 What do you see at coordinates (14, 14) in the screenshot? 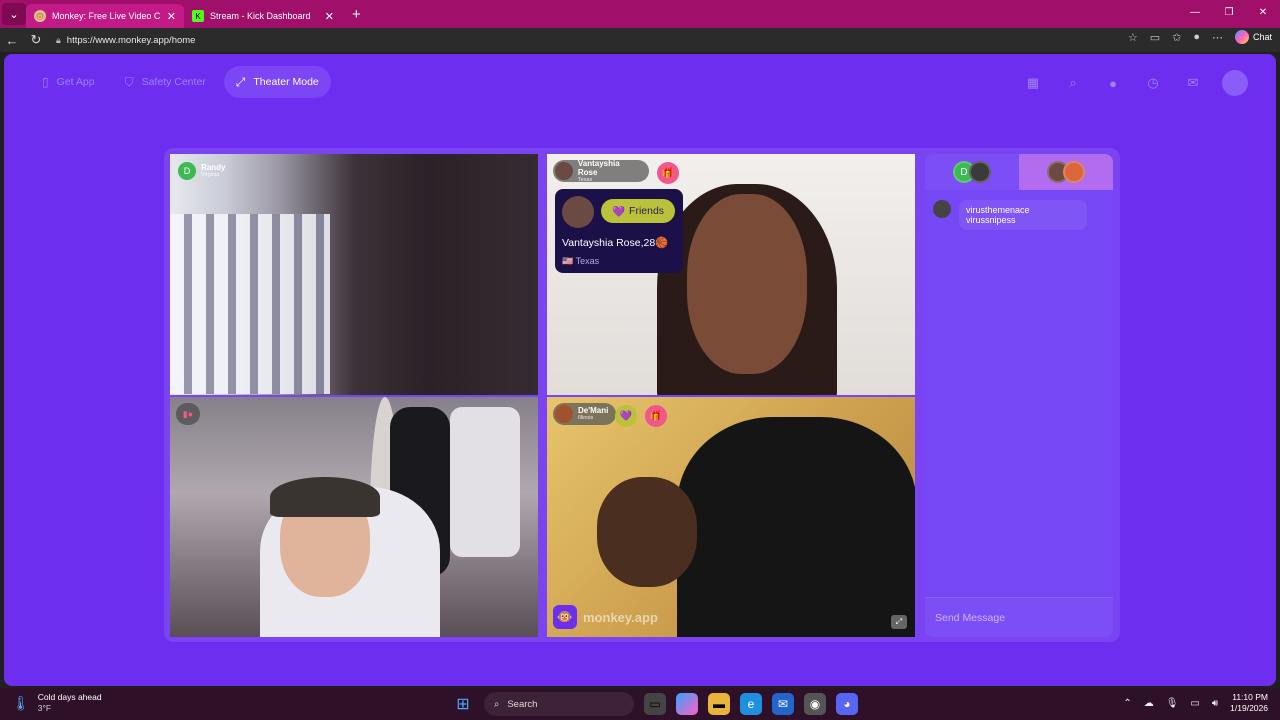
I see `tab-actions-button: ⌄` at bounding box center [14, 14].